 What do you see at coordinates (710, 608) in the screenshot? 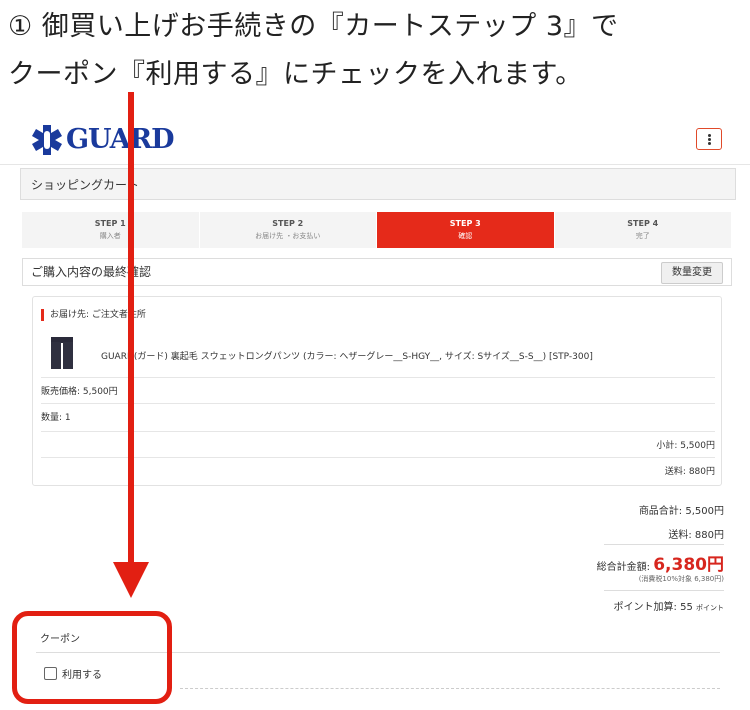
I see `points-unit: ポイント` at bounding box center [710, 608].